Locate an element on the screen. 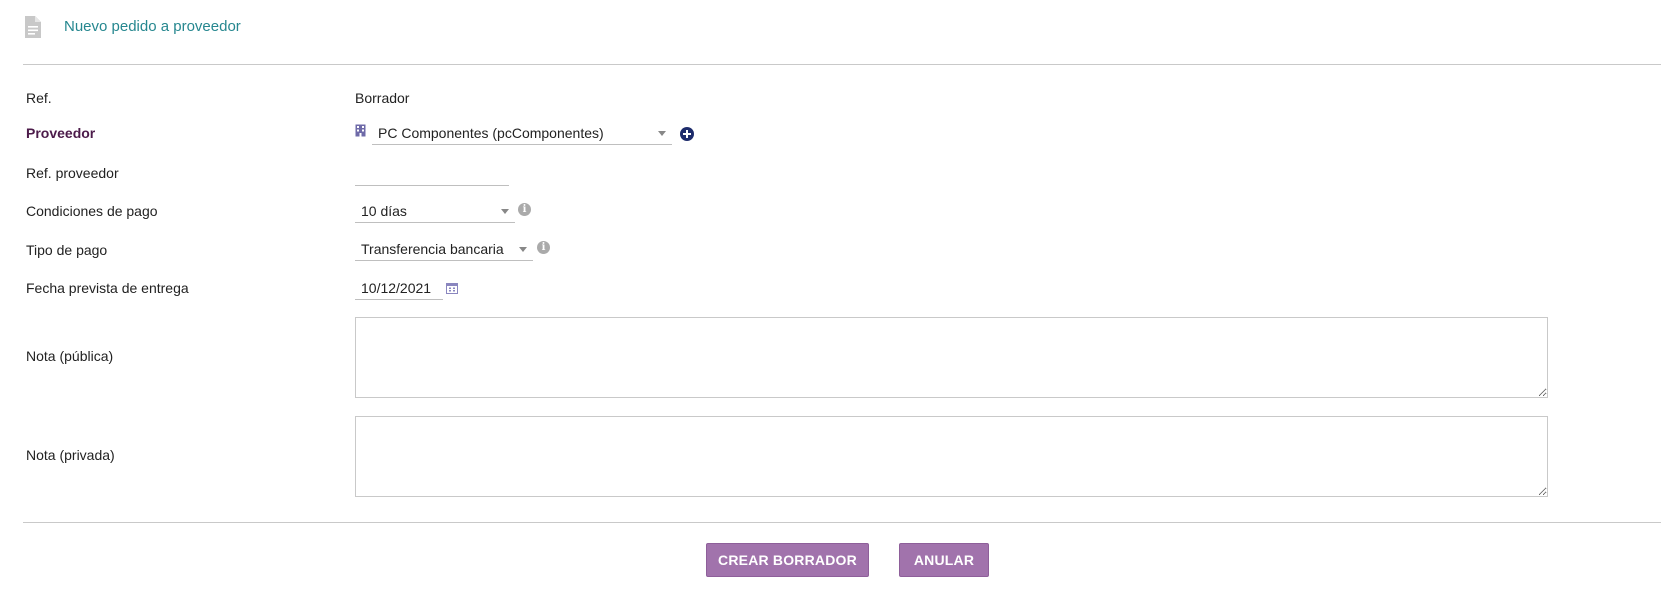 The width and height of the screenshot is (1661, 614). delivery-date-input is located at coordinates (399, 288).